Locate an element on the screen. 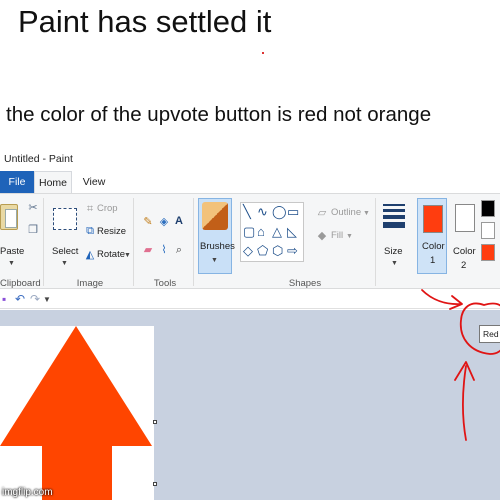 The image size is (500, 500). paste-label: Paste is located at coordinates (12, 251).